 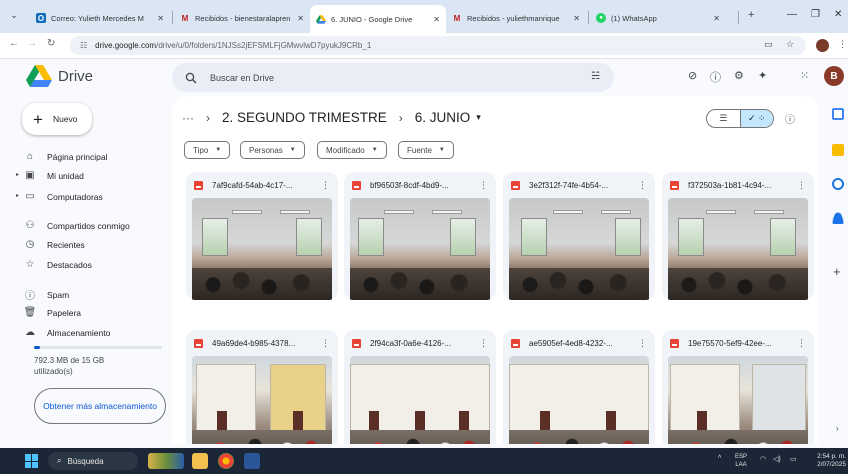 I want to click on drive-logo-icon, so click(x=39, y=76).